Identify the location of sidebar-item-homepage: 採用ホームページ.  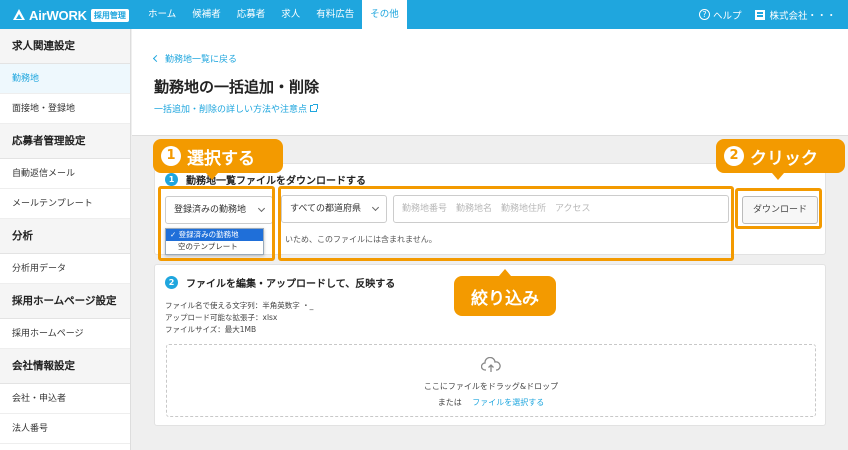
(65, 334).